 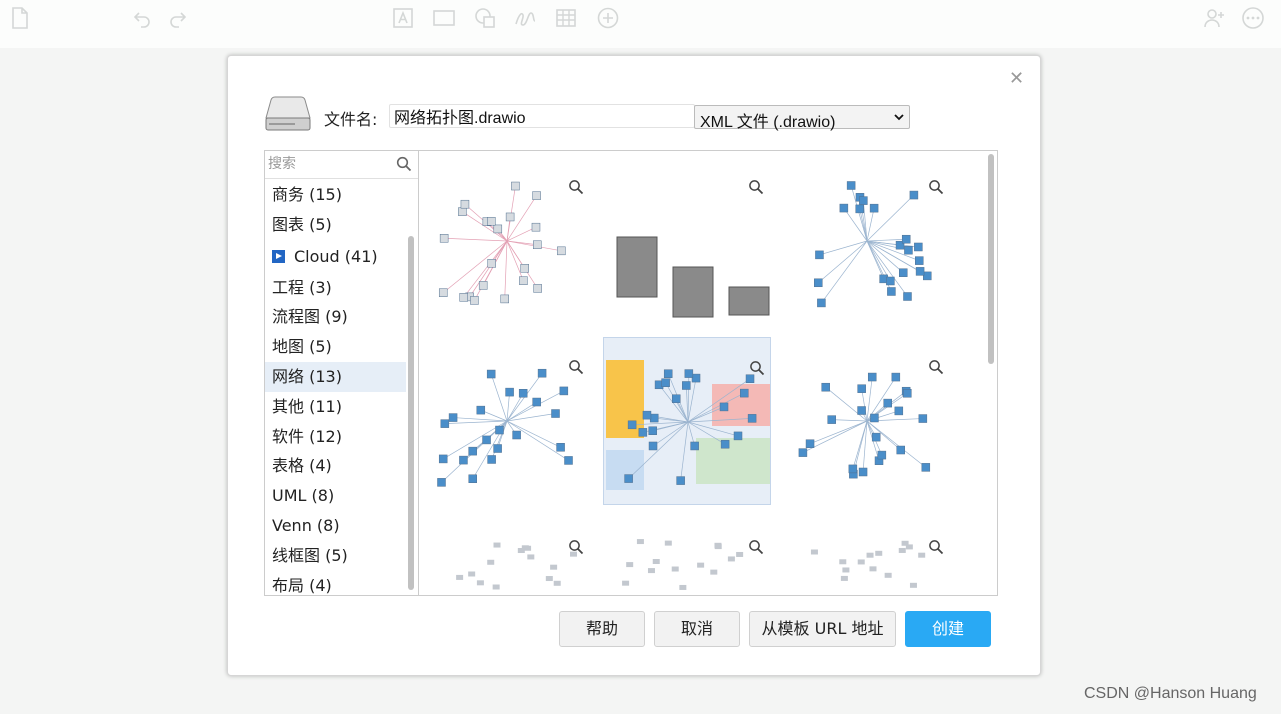 What do you see at coordinates (768, 122) in the screenshot?
I see `filetype-value: XML 文件 (.drawio)` at bounding box center [768, 122].